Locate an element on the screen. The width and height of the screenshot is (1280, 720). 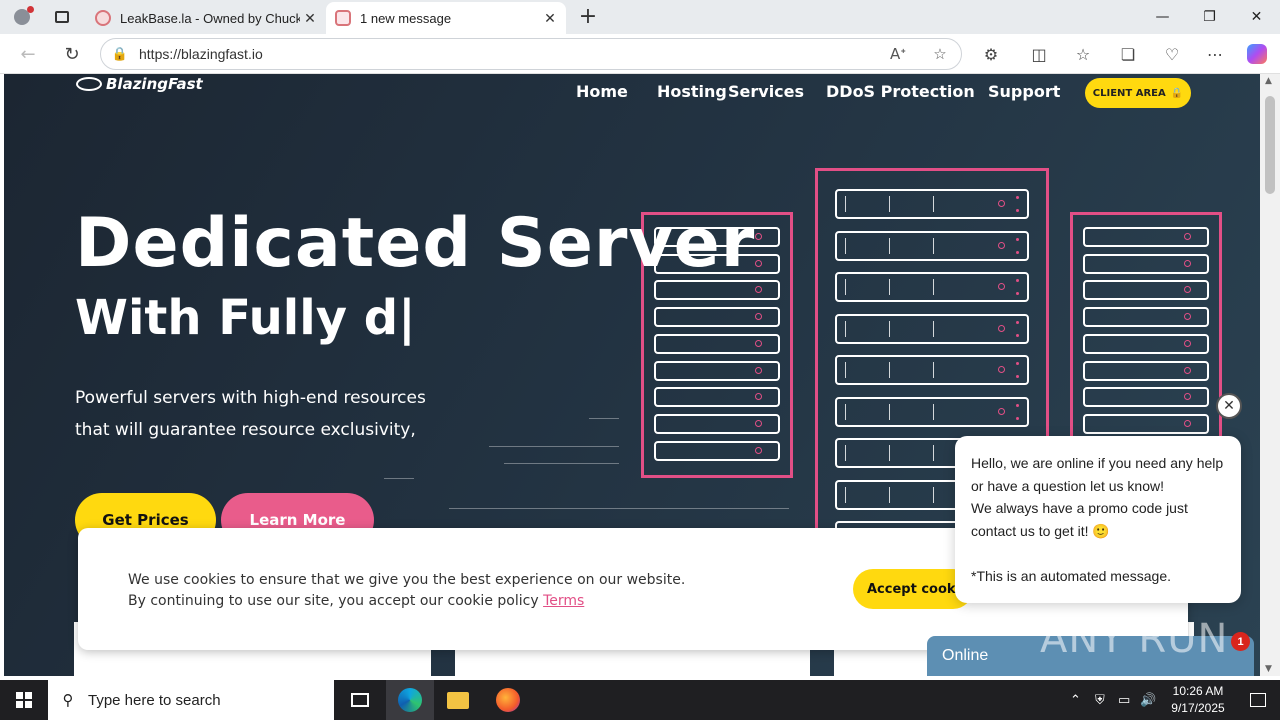
watermark-logo: ANY RUN is located at coordinates (1134, 639).